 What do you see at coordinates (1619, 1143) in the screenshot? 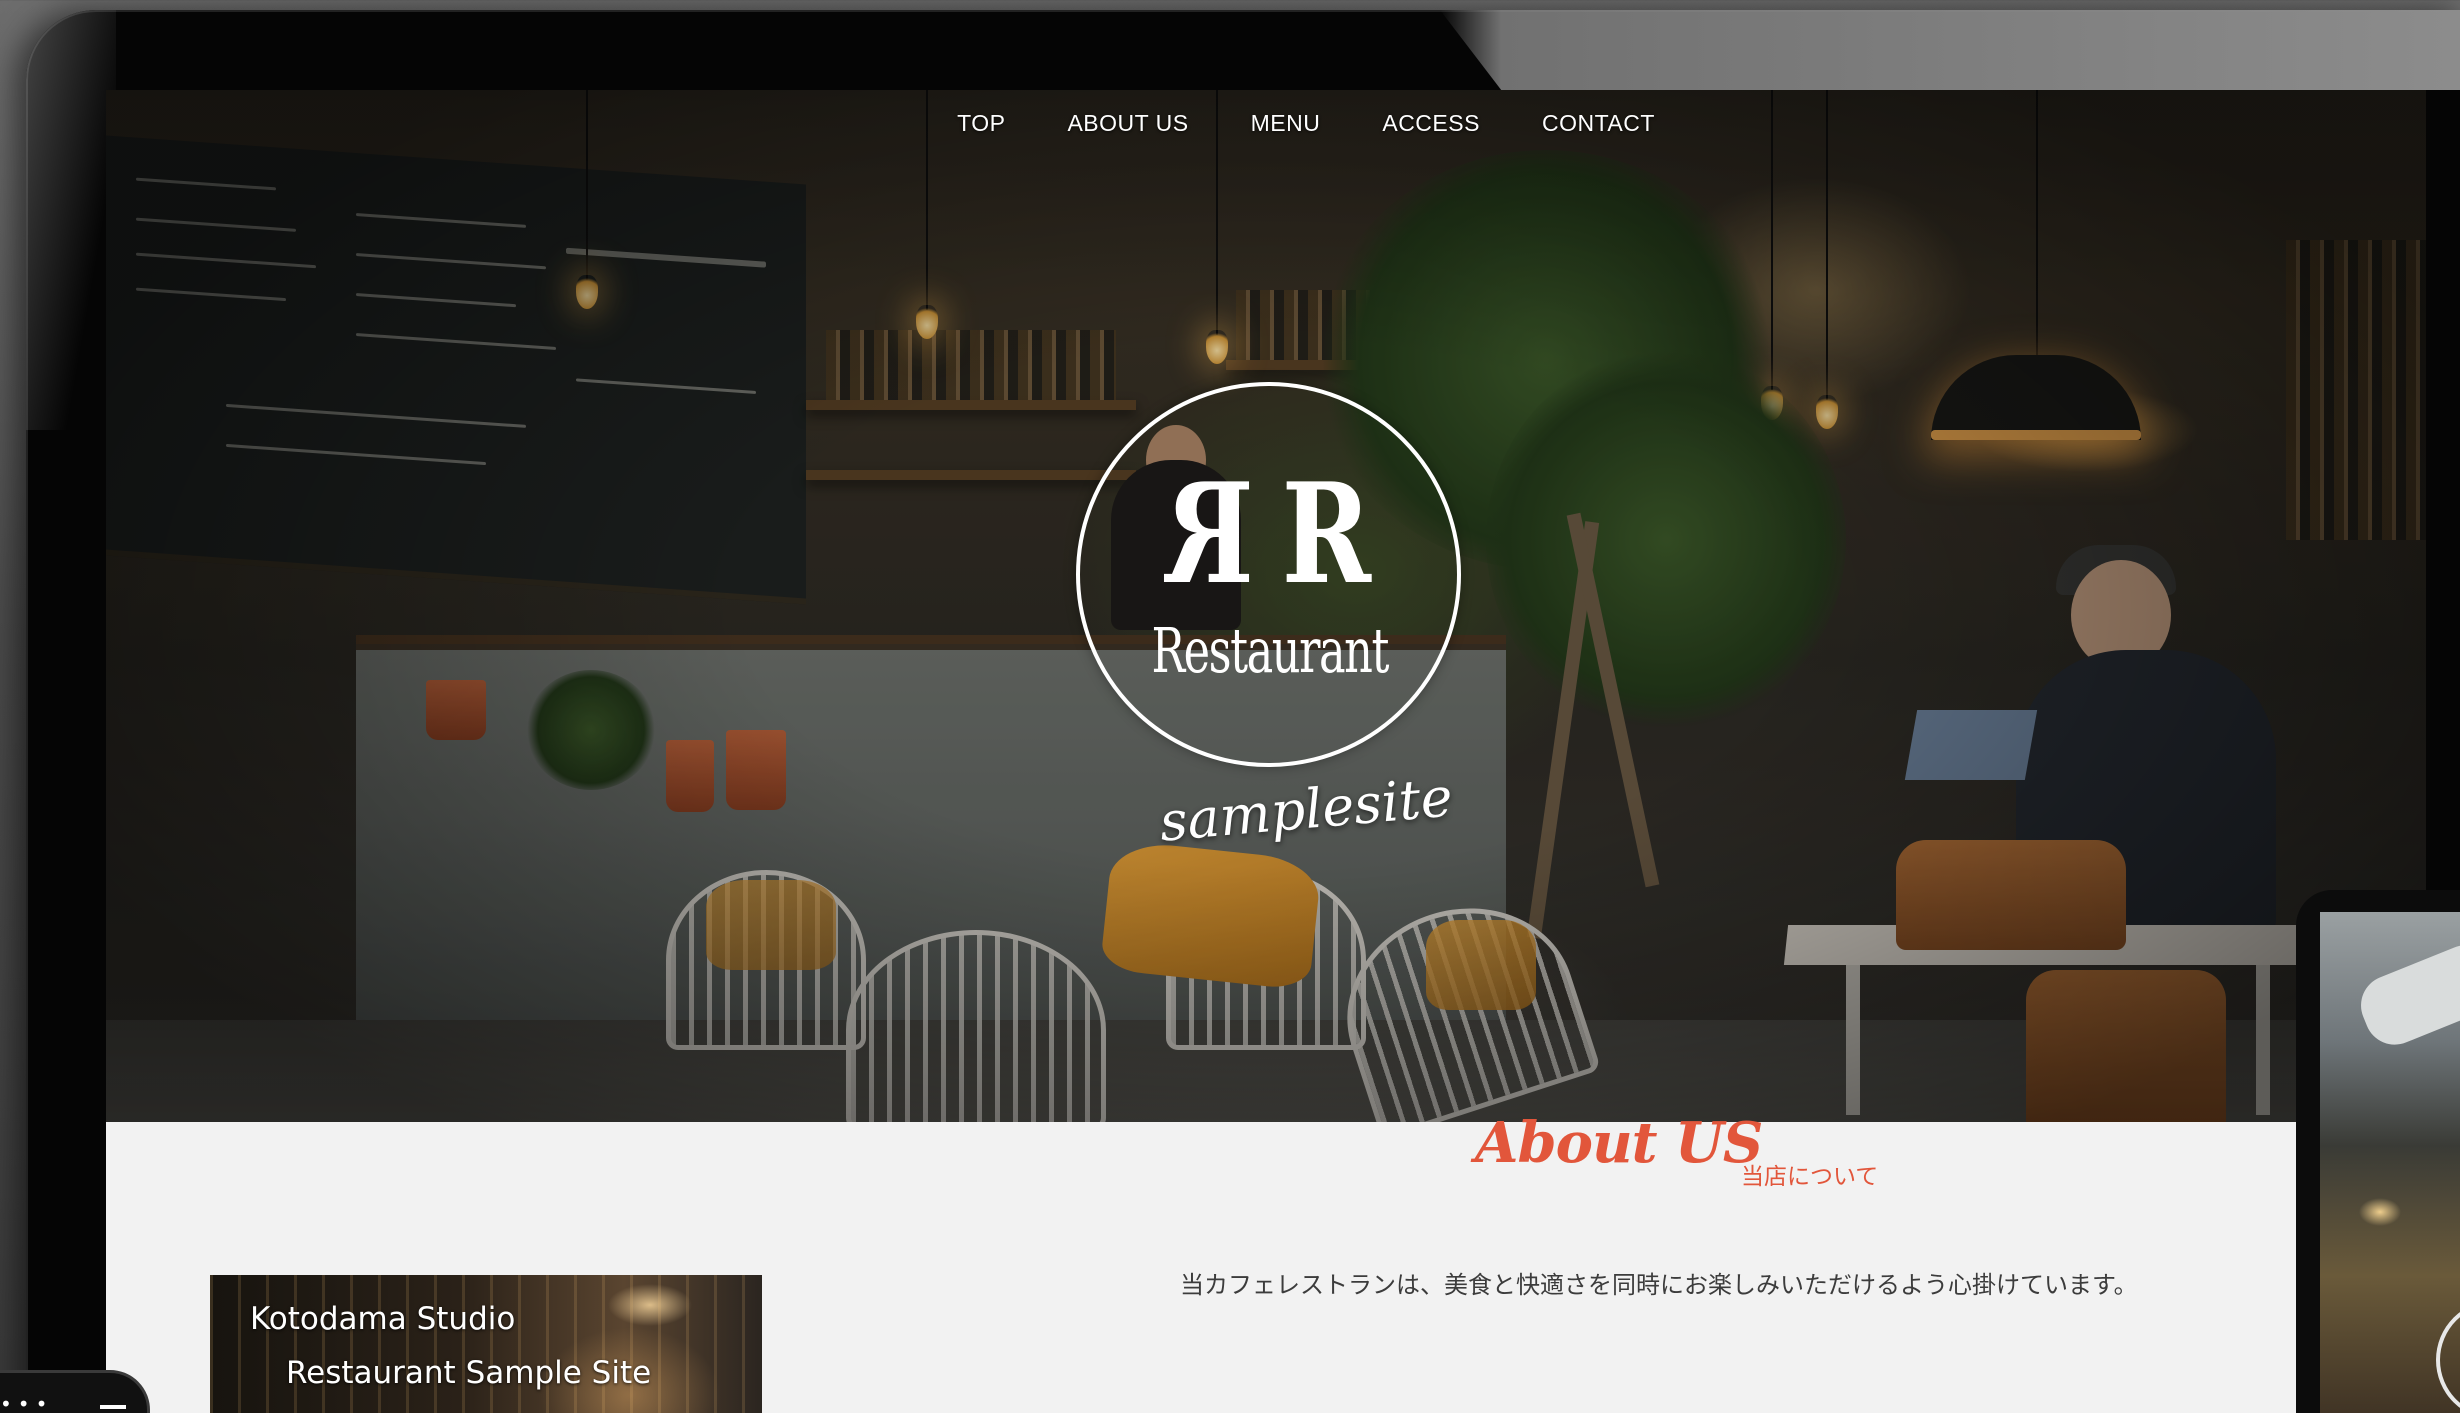
I see `about-heading: About US` at bounding box center [1619, 1143].